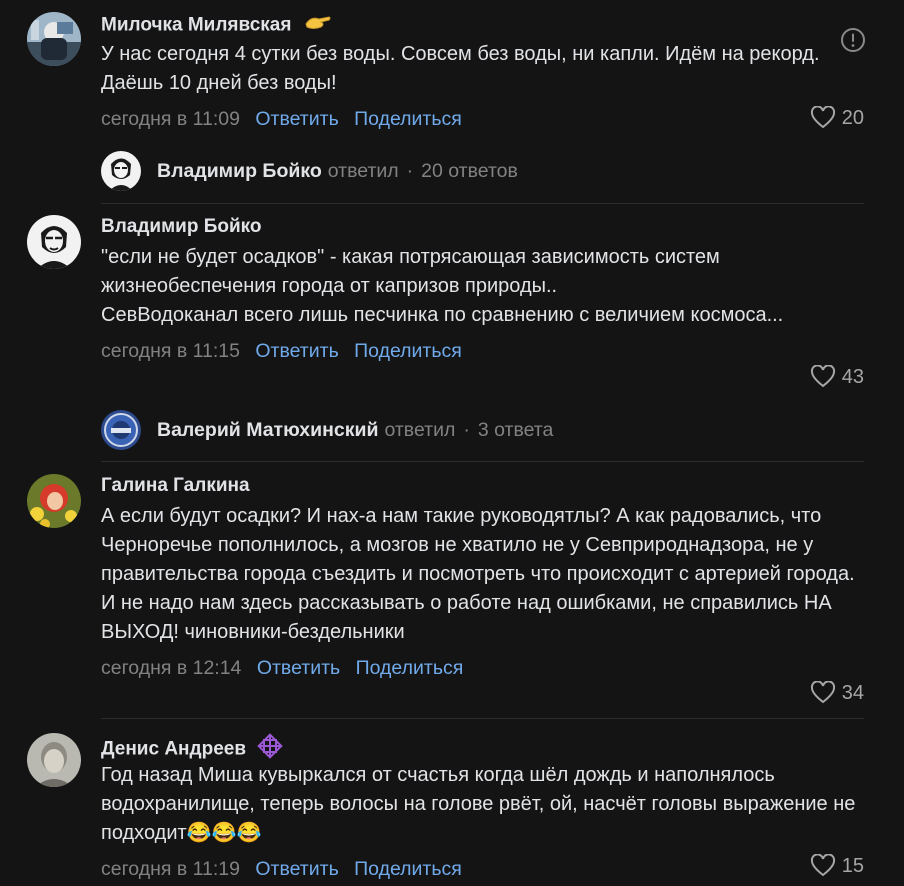 The height and width of the screenshot is (886, 904). Describe the element at coordinates (487, 227) in the screenshot. I see `comment-author: Владимир Бойко` at that location.